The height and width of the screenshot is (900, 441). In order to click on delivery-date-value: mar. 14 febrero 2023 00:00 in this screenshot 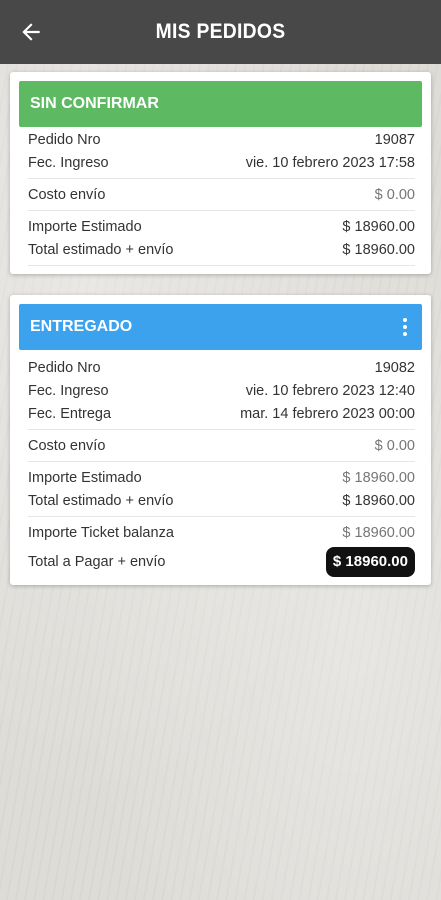, I will do `click(327, 413)`.